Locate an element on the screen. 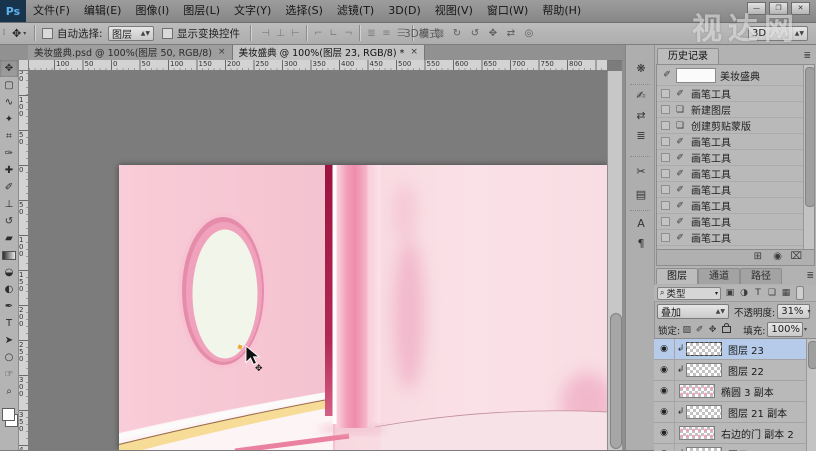 This screenshot has width=816, height=451. layer-row: ◉ 椭圆 3 副本 is located at coordinates (735, 391).